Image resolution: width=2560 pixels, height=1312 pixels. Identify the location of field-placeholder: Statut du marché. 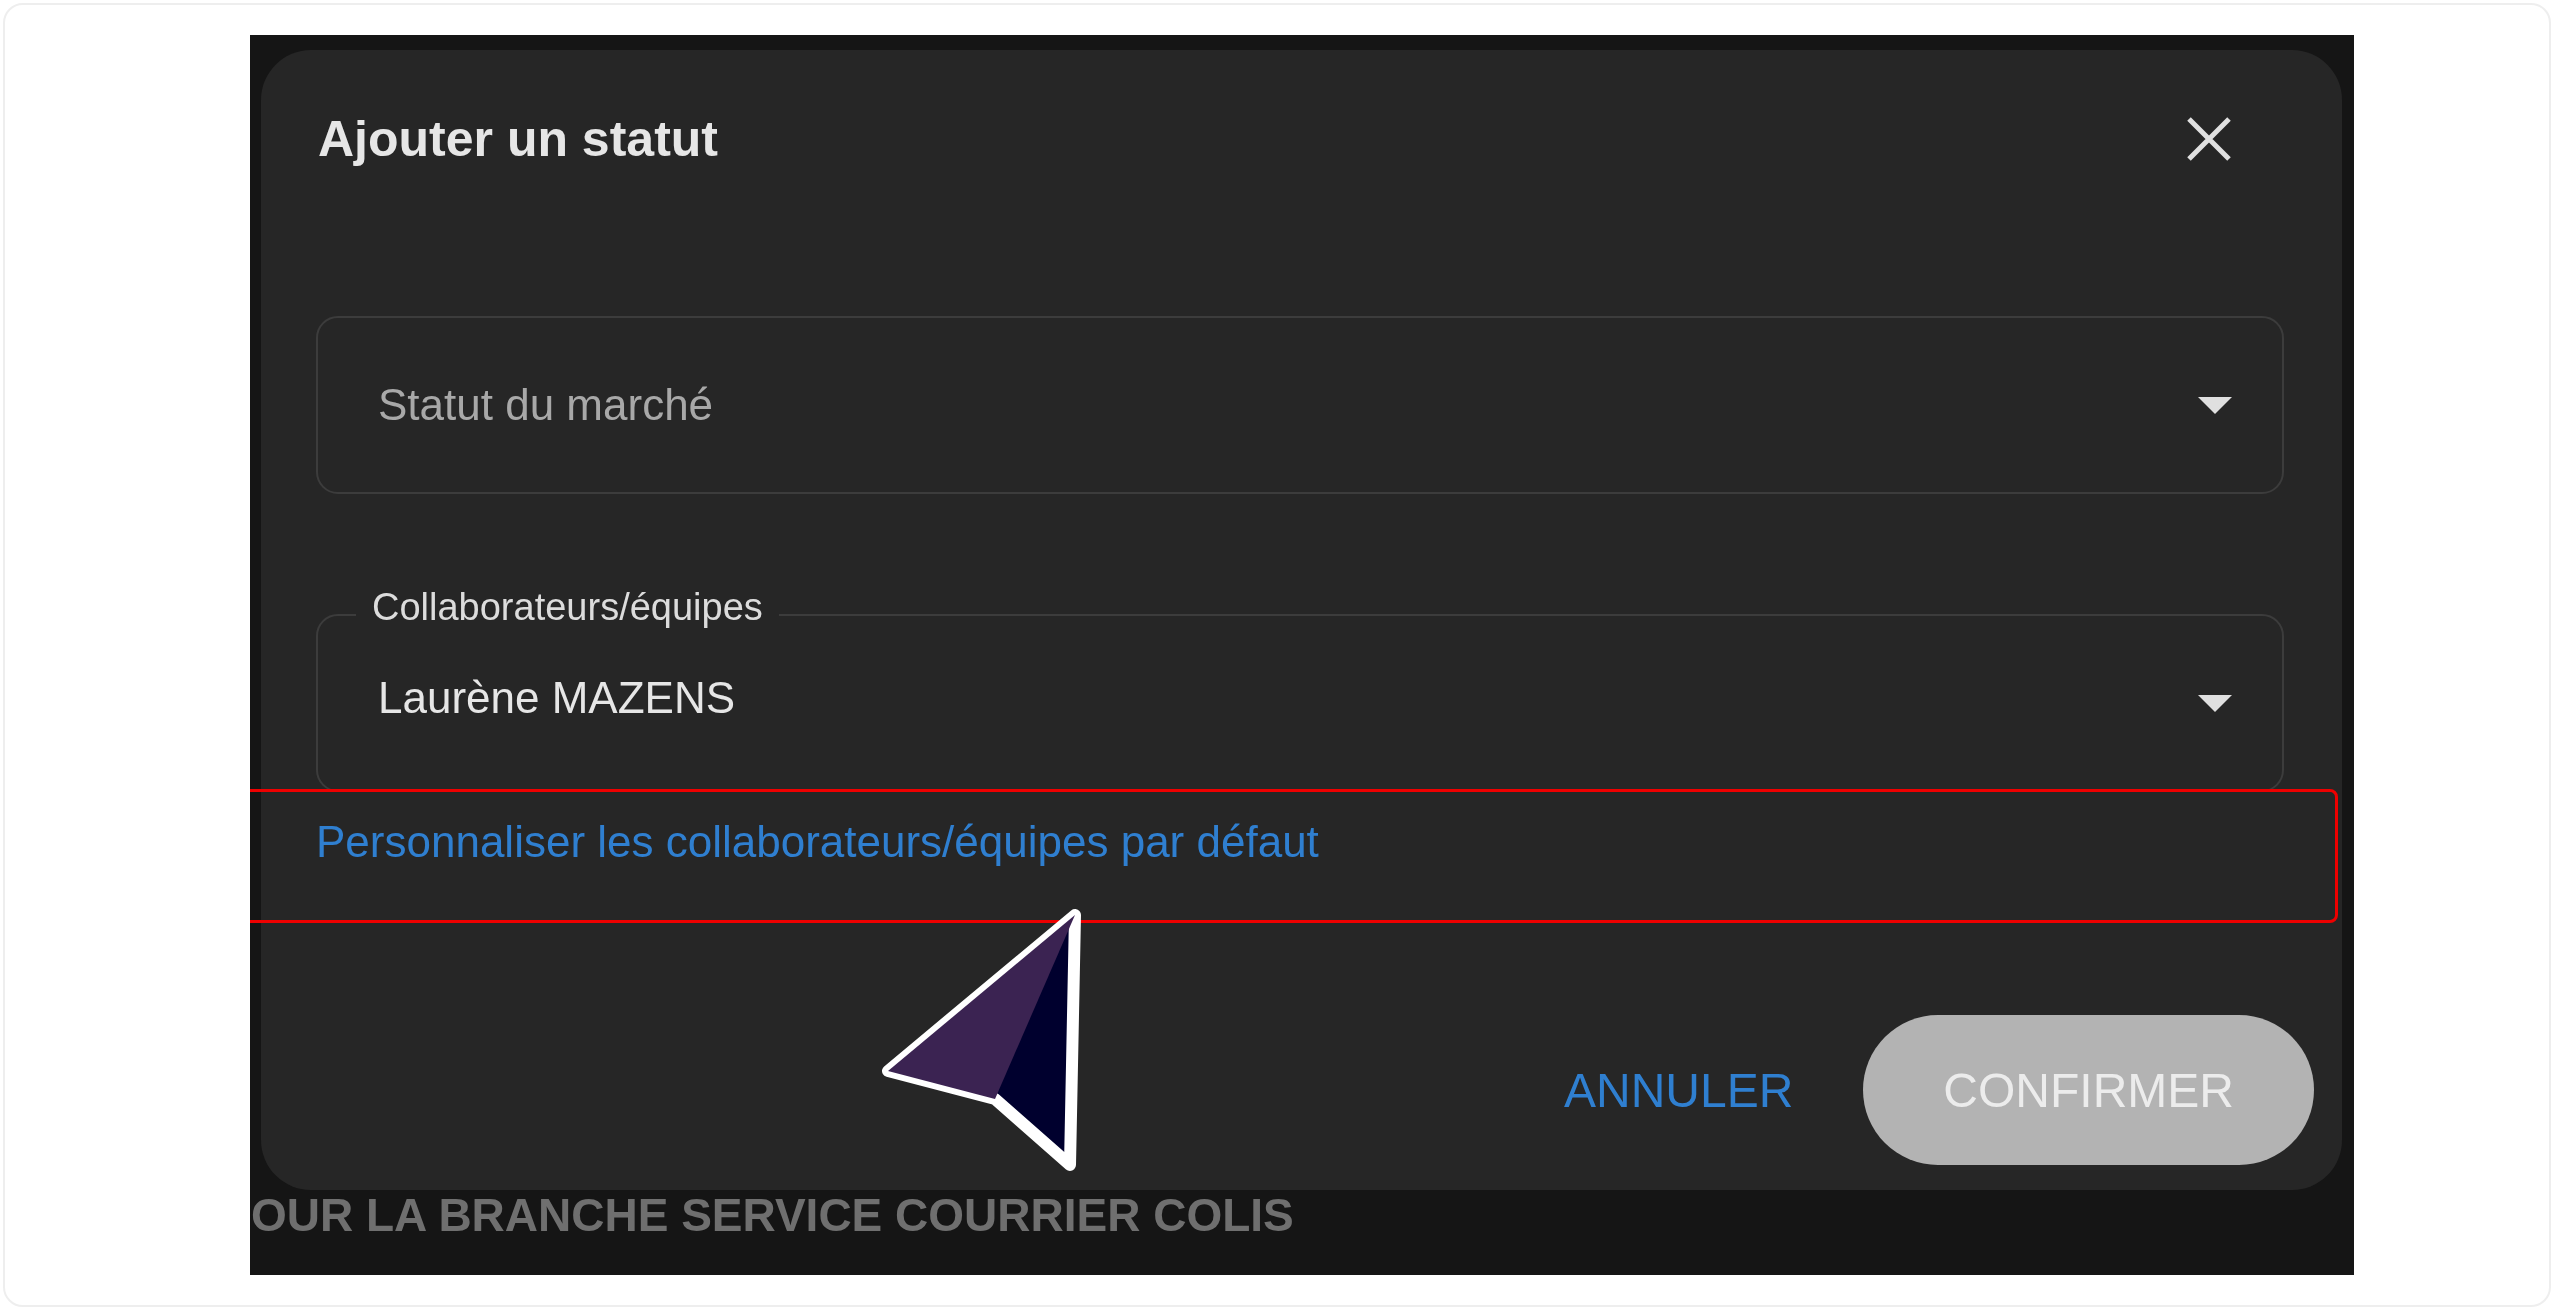
(546, 405).